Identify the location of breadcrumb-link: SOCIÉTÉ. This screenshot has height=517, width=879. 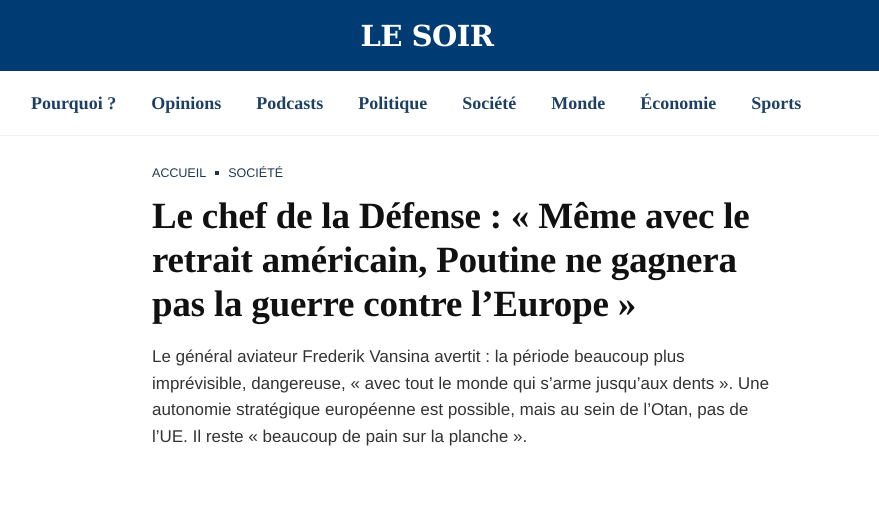
(256, 173).